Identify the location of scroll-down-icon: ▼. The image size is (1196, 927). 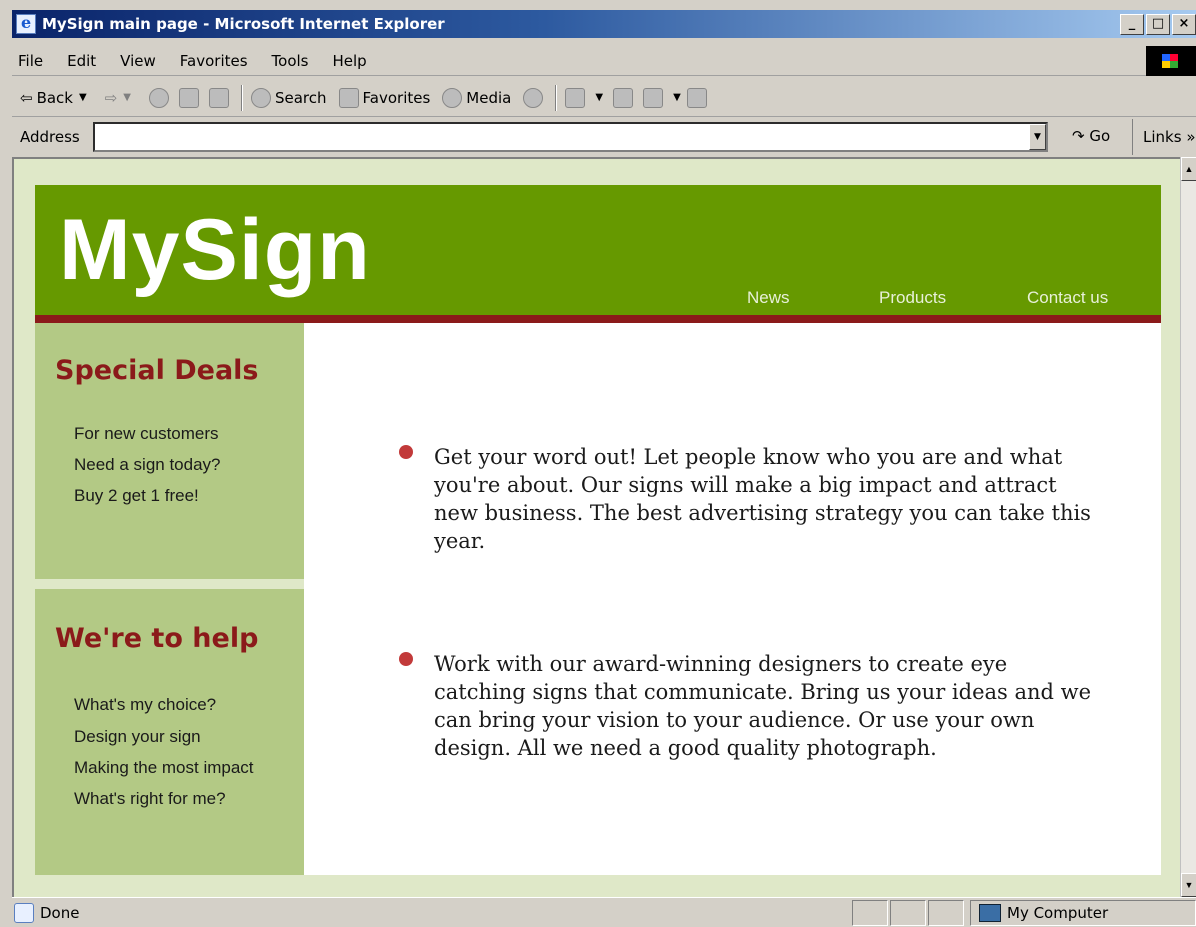
(1188, 885).